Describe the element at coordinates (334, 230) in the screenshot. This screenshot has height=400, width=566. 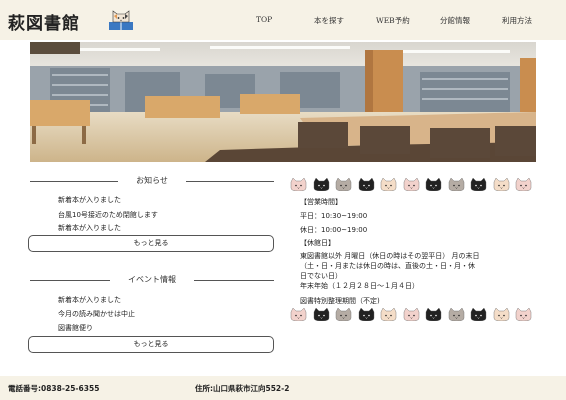
I see `hours-holiday: 休日：10:00~19:00` at that location.